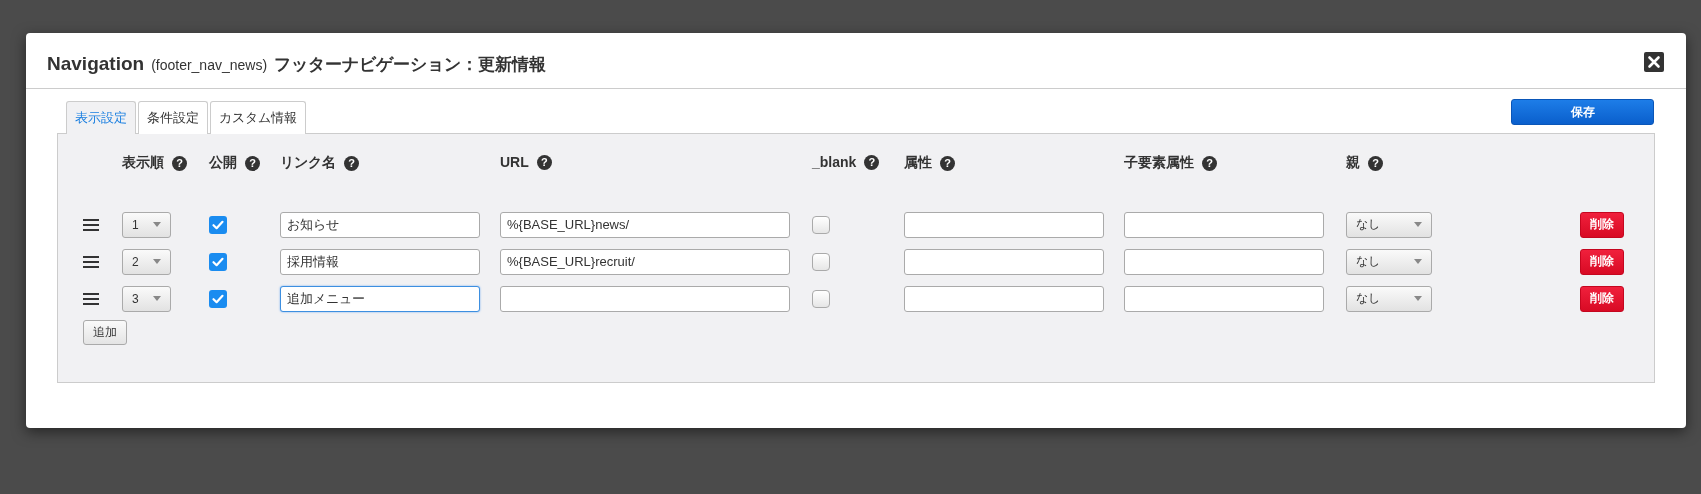  I want to click on column-header: 表示順, so click(143, 163).